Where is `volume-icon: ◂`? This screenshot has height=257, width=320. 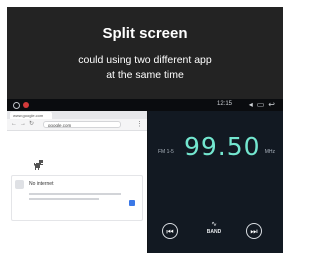 volume-icon: ◂ is located at coordinates (253, 104).